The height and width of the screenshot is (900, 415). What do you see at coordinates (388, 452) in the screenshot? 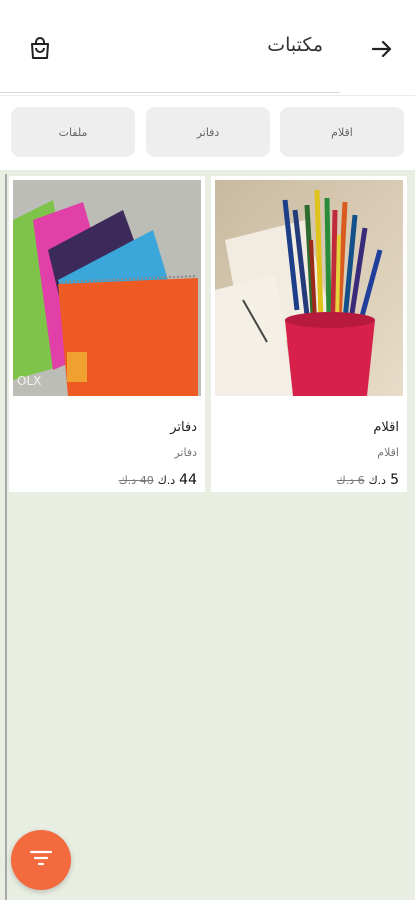
I see `product-subtitle: اقلام` at bounding box center [388, 452].